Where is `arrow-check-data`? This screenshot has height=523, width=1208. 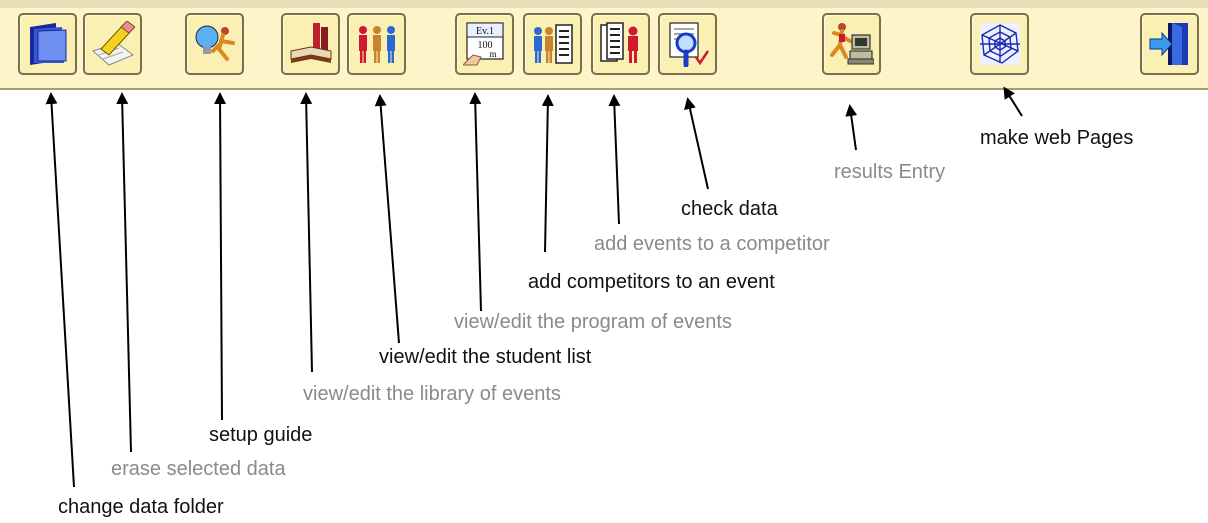 arrow-check-data is located at coordinates (696, 143).